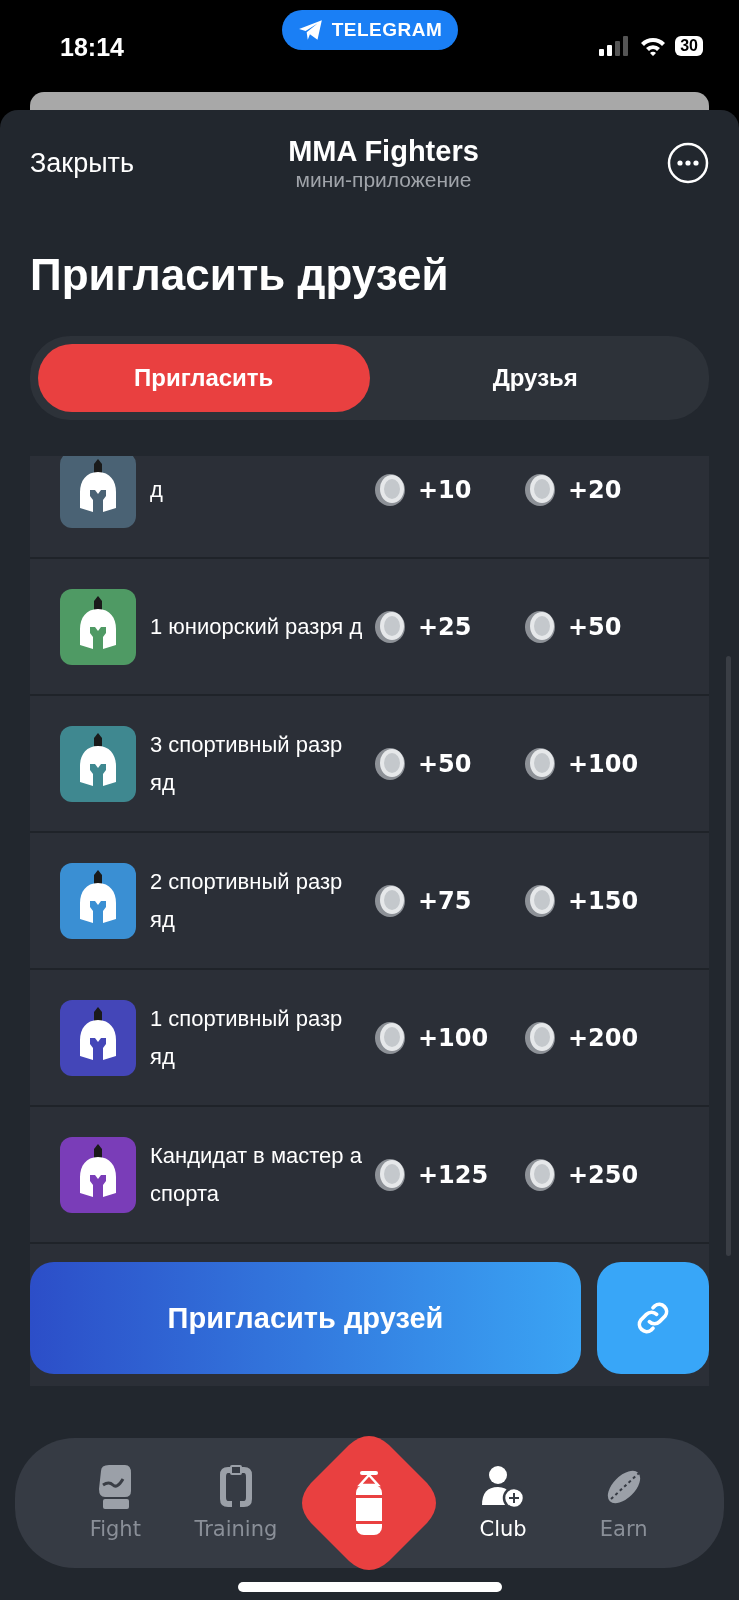 Image resolution: width=739 pixels, height=1600 pixels. What do you see at coordinates (204, 378) in the screenshot?
I see `tab: Пригласить` at bounding box center [204, 378].